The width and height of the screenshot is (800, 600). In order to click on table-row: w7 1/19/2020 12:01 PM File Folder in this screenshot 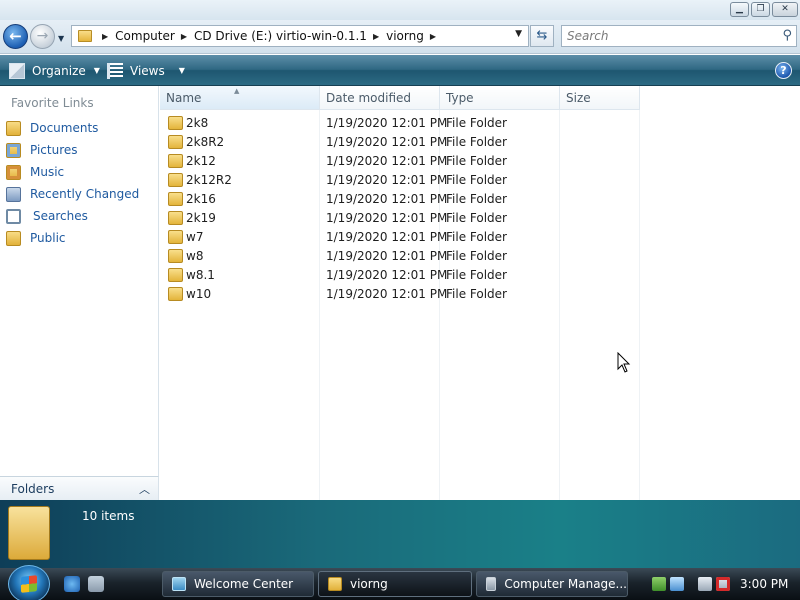, I will do `click(400, 237)`.